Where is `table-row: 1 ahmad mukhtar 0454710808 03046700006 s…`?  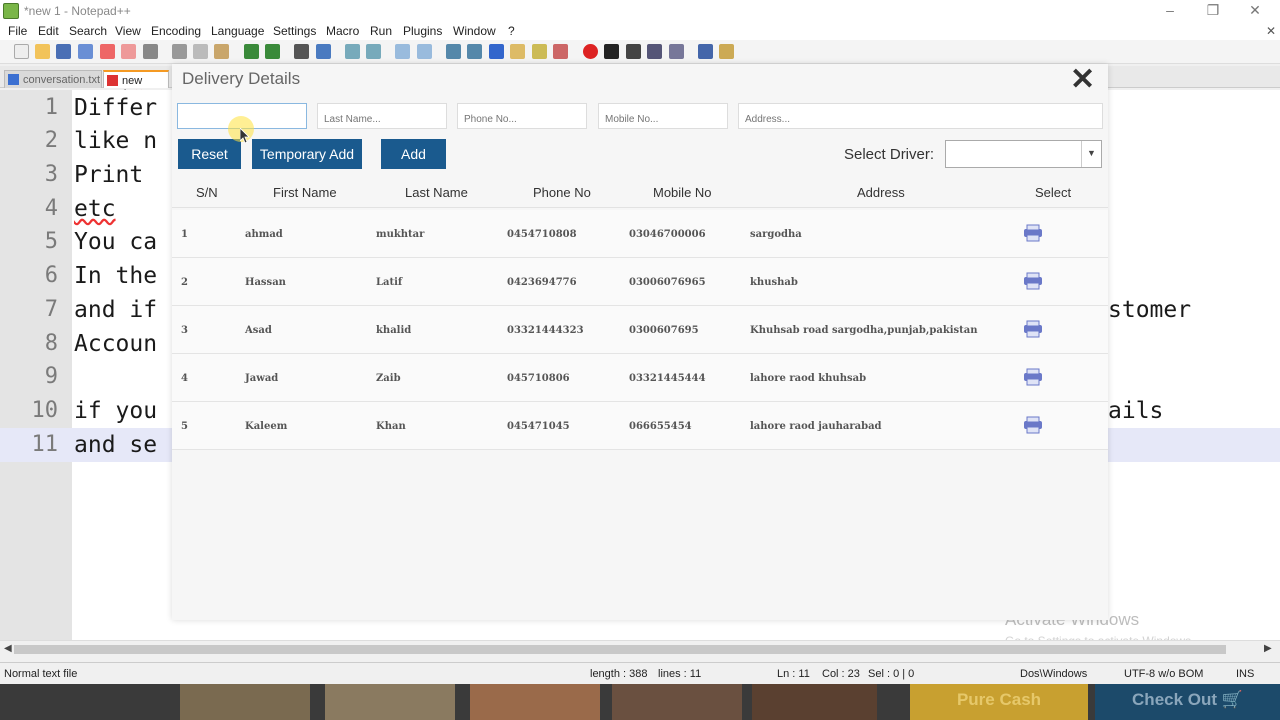
table-row: 1 ahmad mukhtar 0454710808 03046700006 s… is located at coordinates (640, 234).